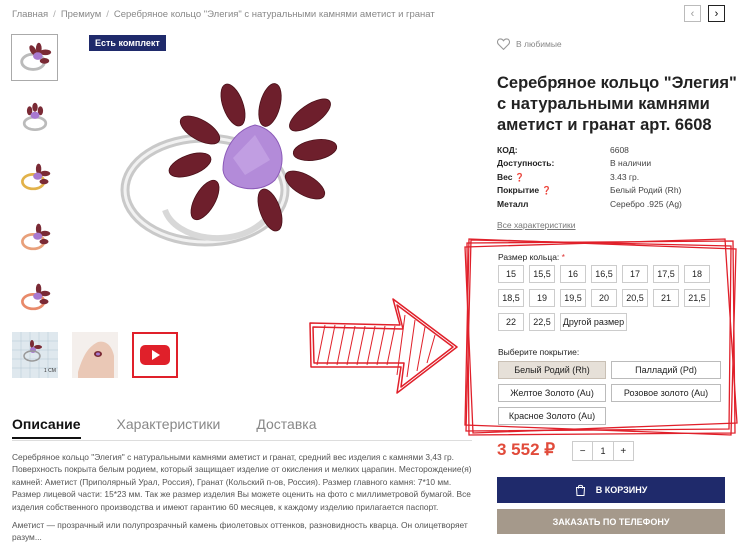  I want to click on size-option: 21,5, so click(697, 298).